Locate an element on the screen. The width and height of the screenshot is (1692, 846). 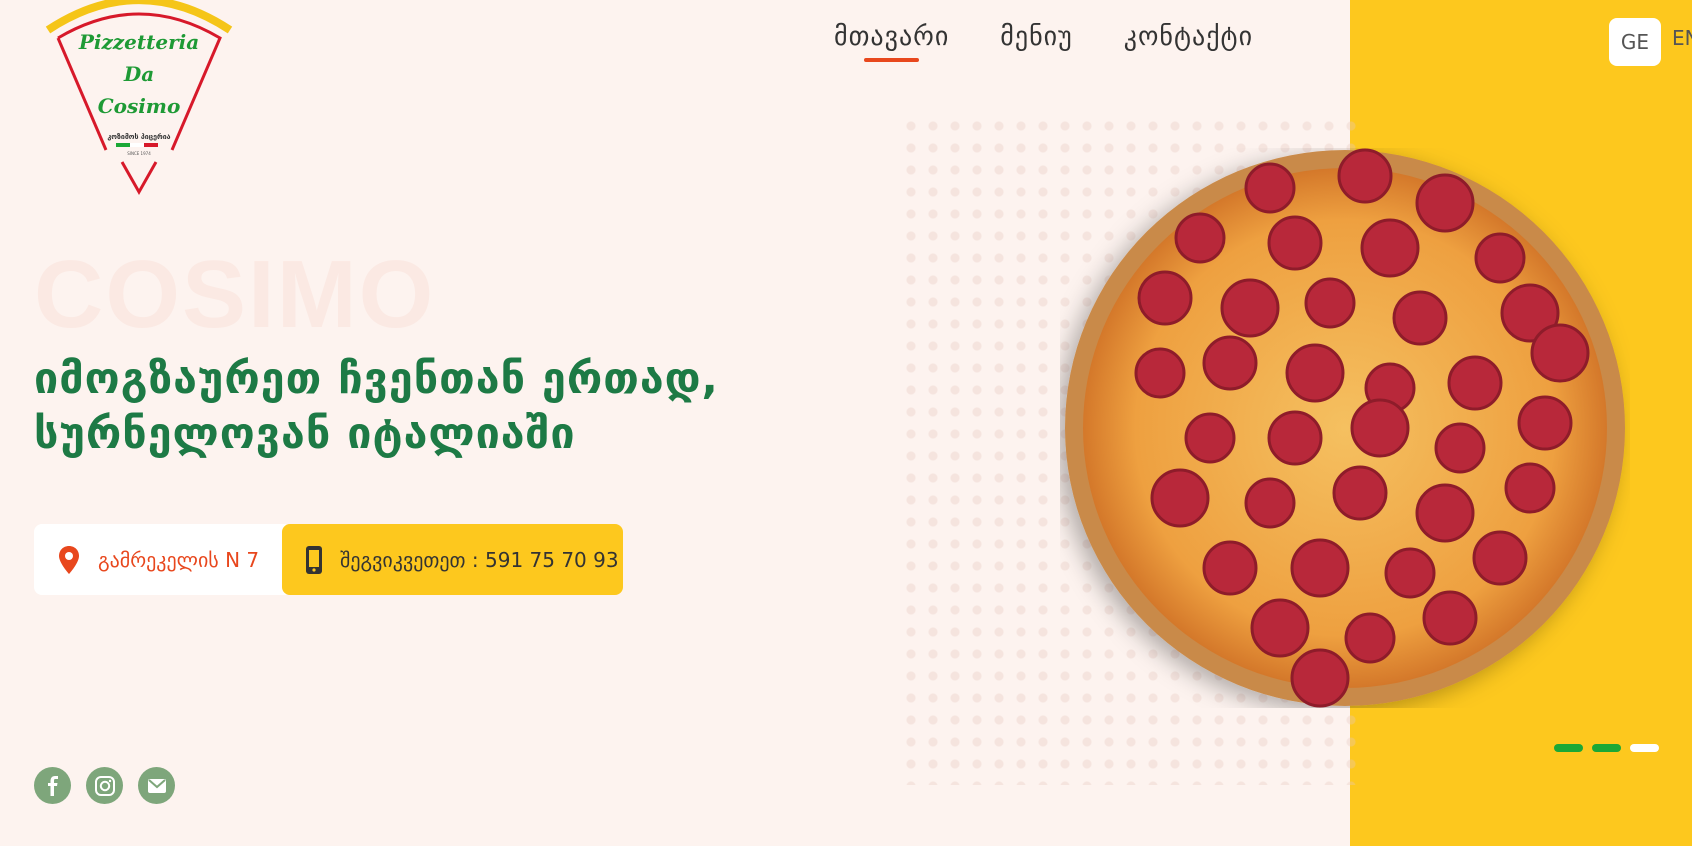
facebook-icon is located at coordinates (52, 785).